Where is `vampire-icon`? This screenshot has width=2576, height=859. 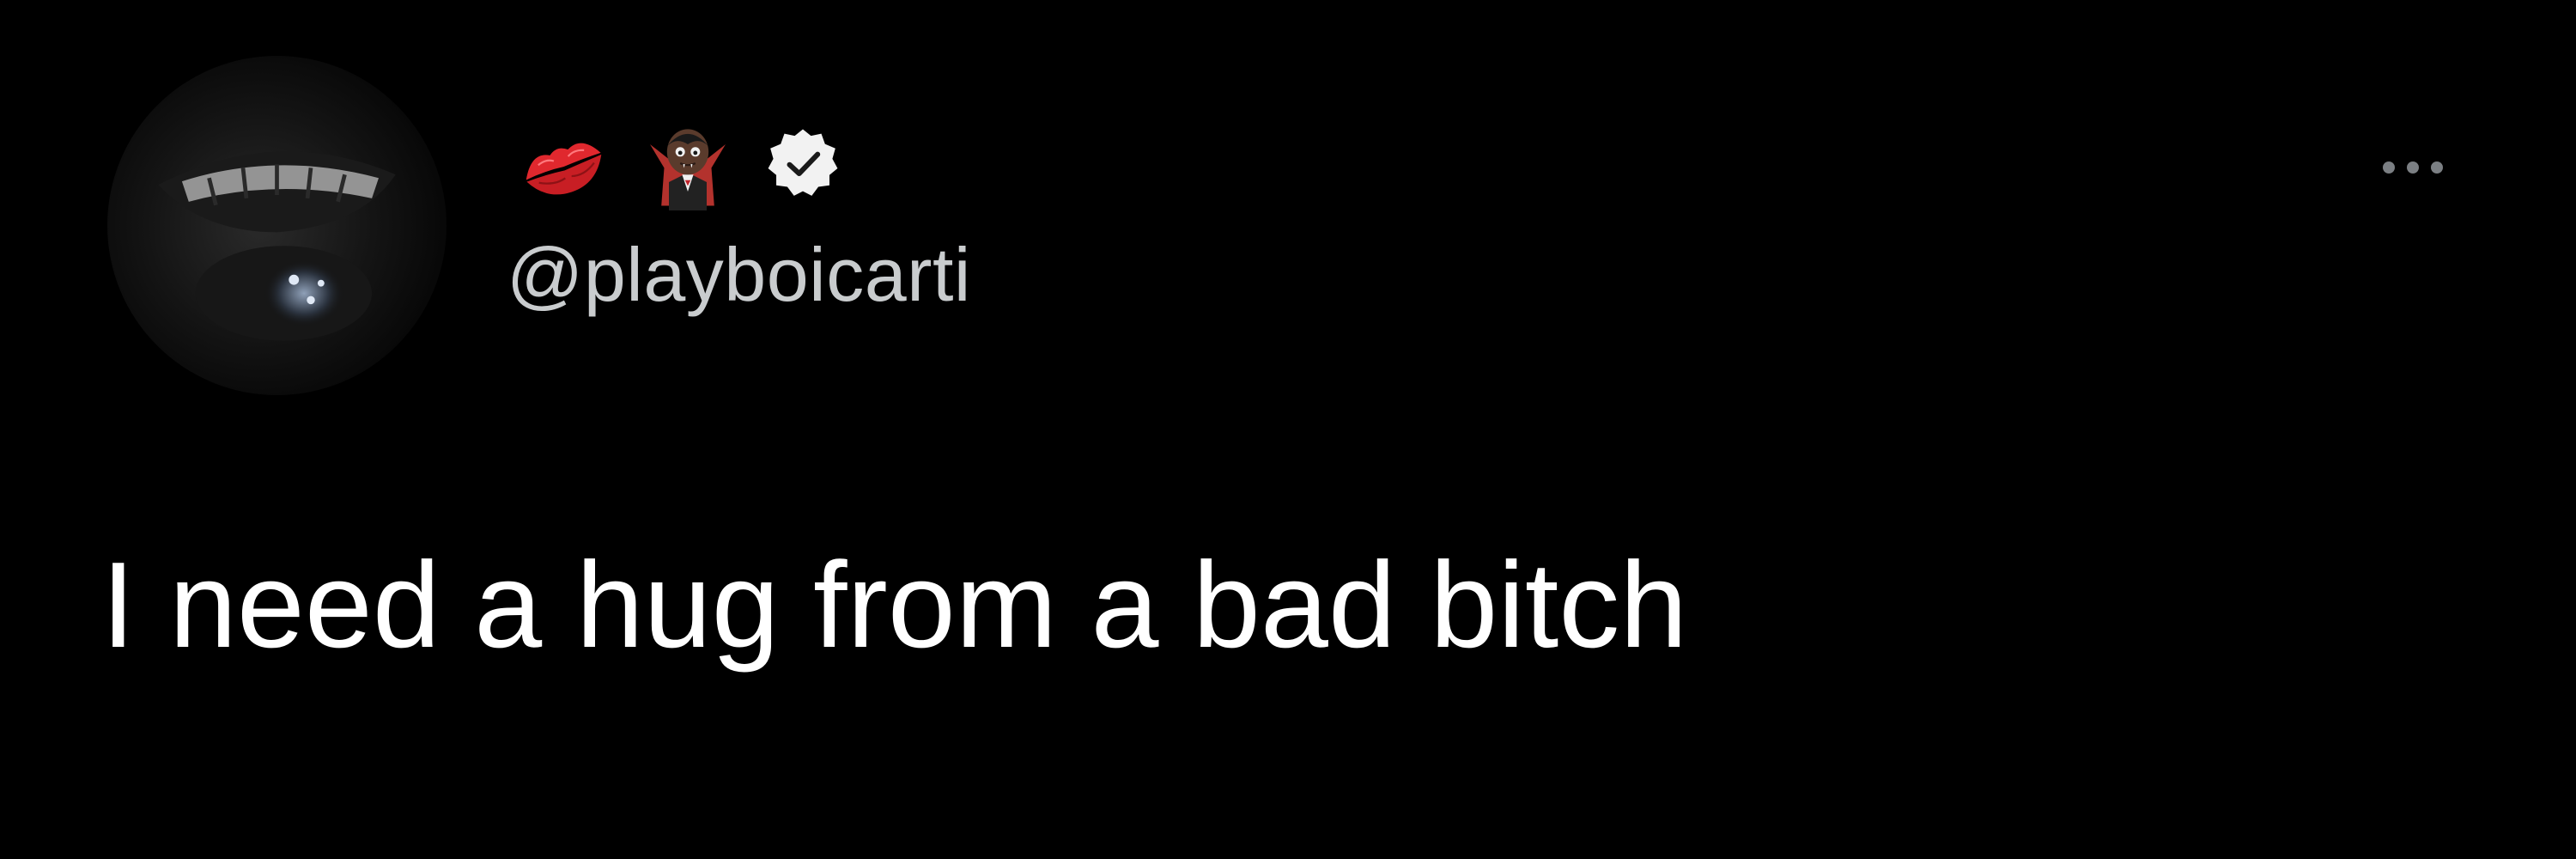
vampire-icon is located at coordinates (688, 170).